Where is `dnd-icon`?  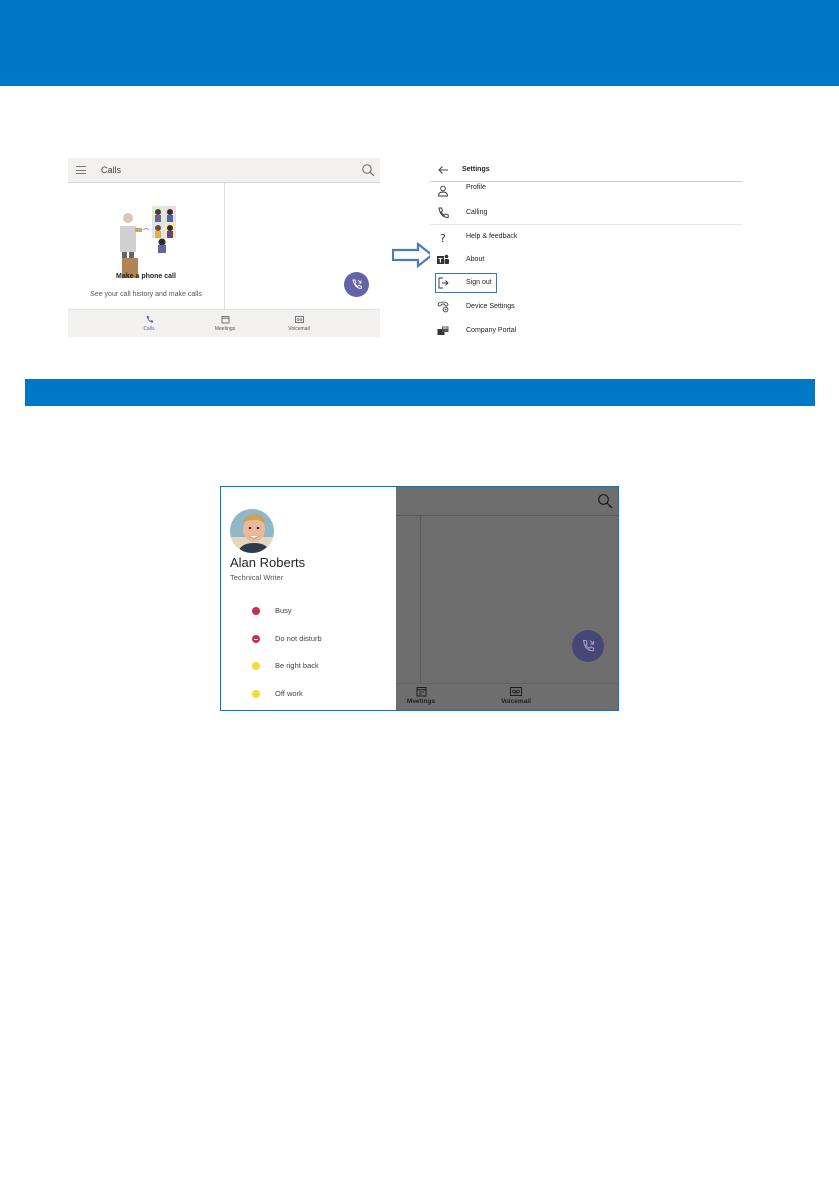
dnd-icon is located at coordinates (256, 639).